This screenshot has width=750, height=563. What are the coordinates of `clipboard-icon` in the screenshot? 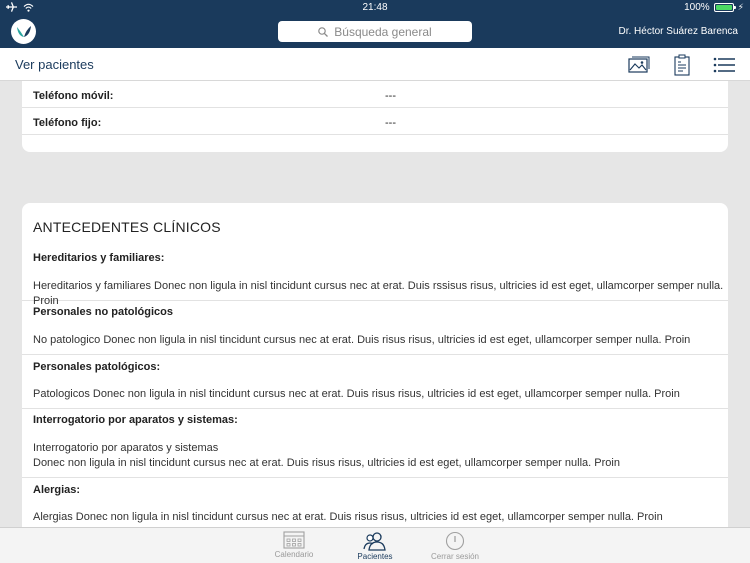 It's located at (682, 65).